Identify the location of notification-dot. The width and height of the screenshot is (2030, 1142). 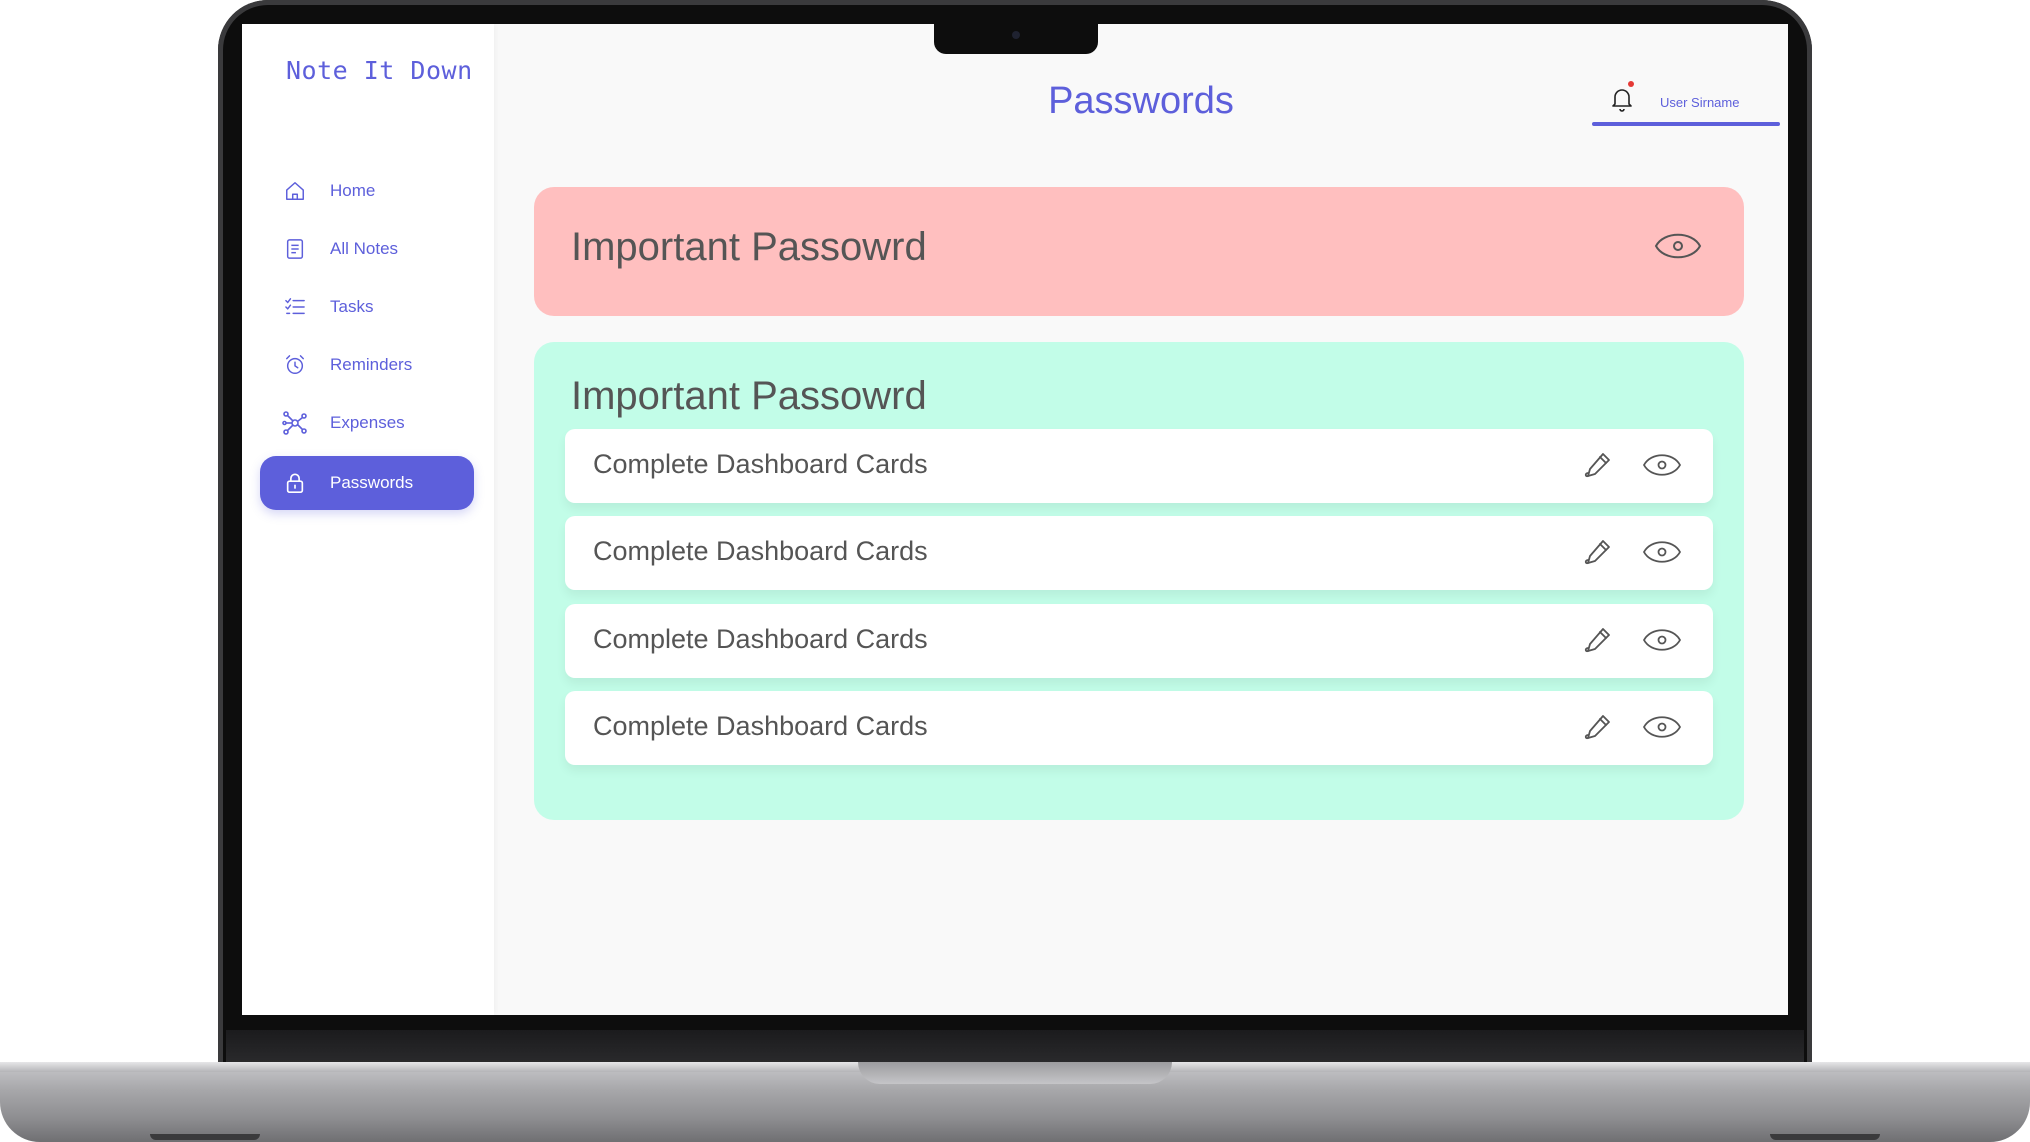
(1631, 84).